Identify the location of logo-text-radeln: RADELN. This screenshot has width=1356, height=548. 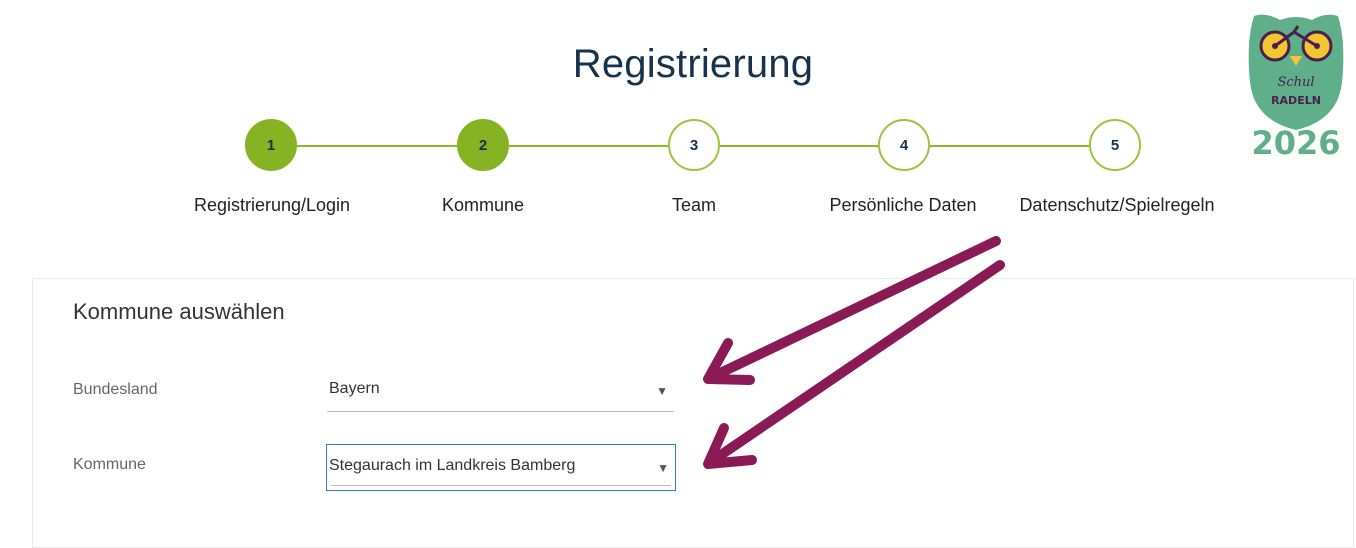
(1296, 100).